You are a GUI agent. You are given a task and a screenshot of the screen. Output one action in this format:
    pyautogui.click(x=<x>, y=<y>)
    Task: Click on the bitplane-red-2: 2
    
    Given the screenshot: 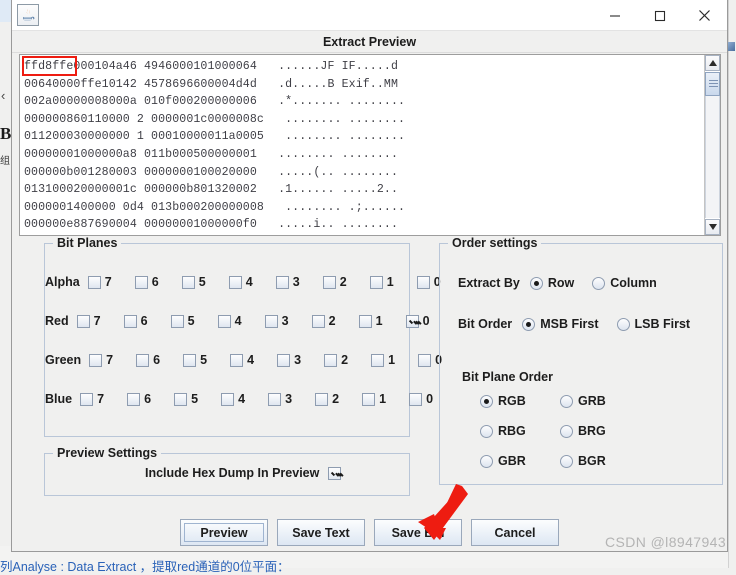 What is the action you would take?
    pyautogui.click(x=335, y=321)
    